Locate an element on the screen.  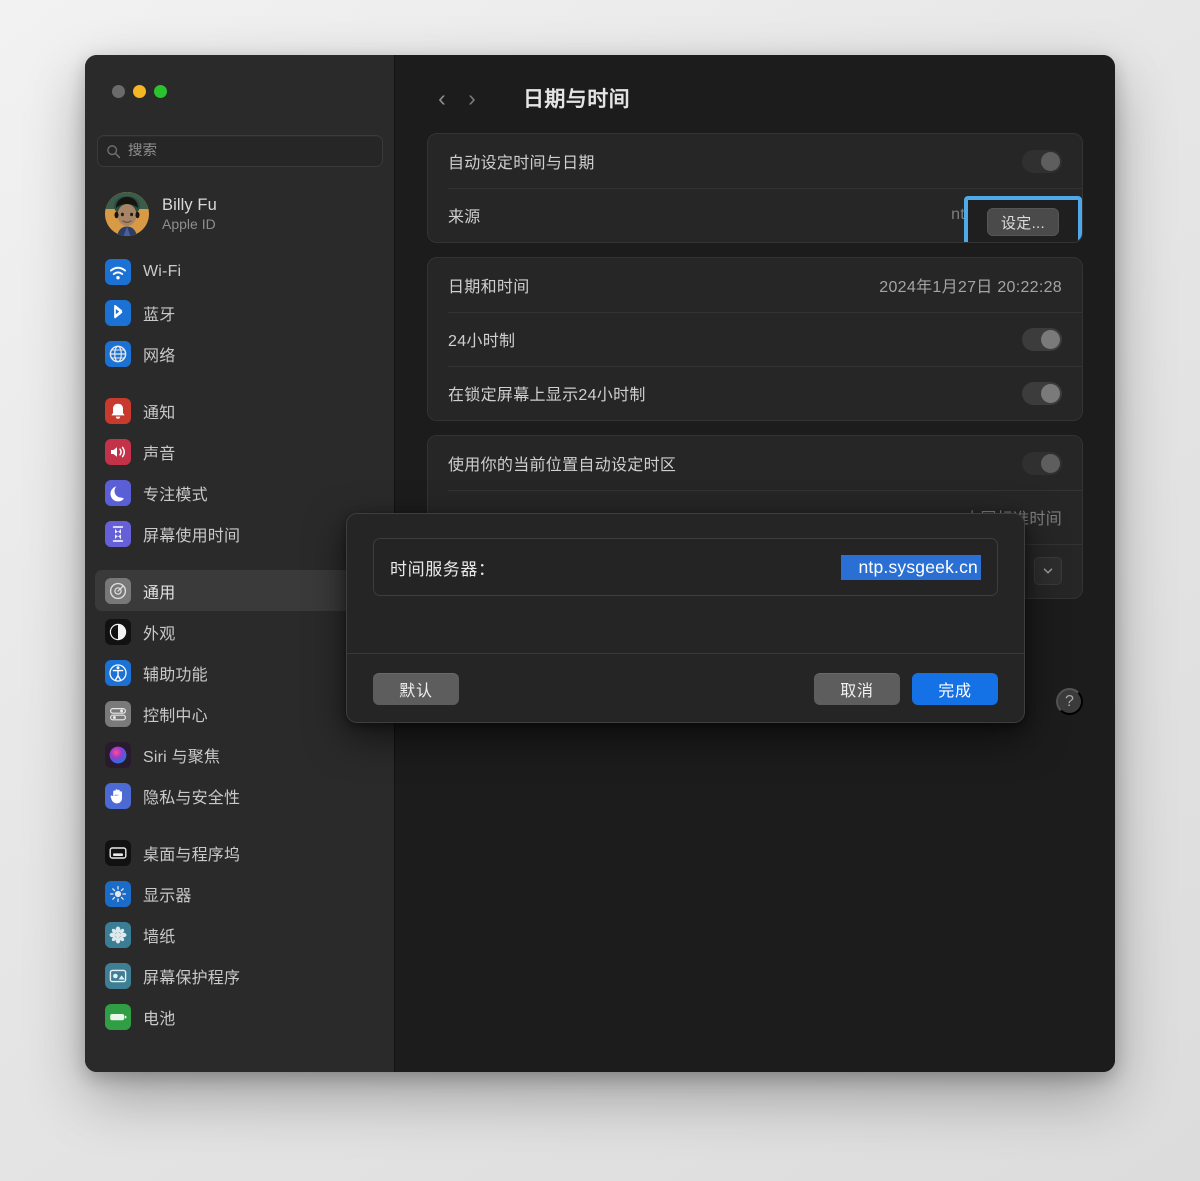
time-server-dialog: 时间服务器： 默认 取消 完成 is located at coordinates (685, 618).